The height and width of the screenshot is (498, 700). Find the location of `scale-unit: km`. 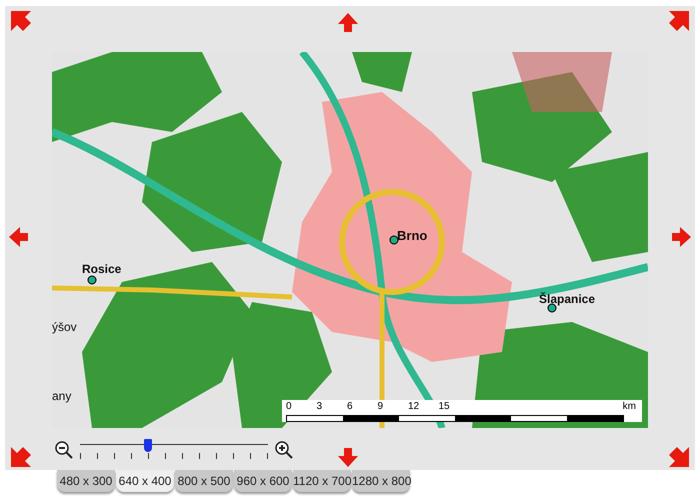

scale-unit: km is located at coordinates (629, 406).